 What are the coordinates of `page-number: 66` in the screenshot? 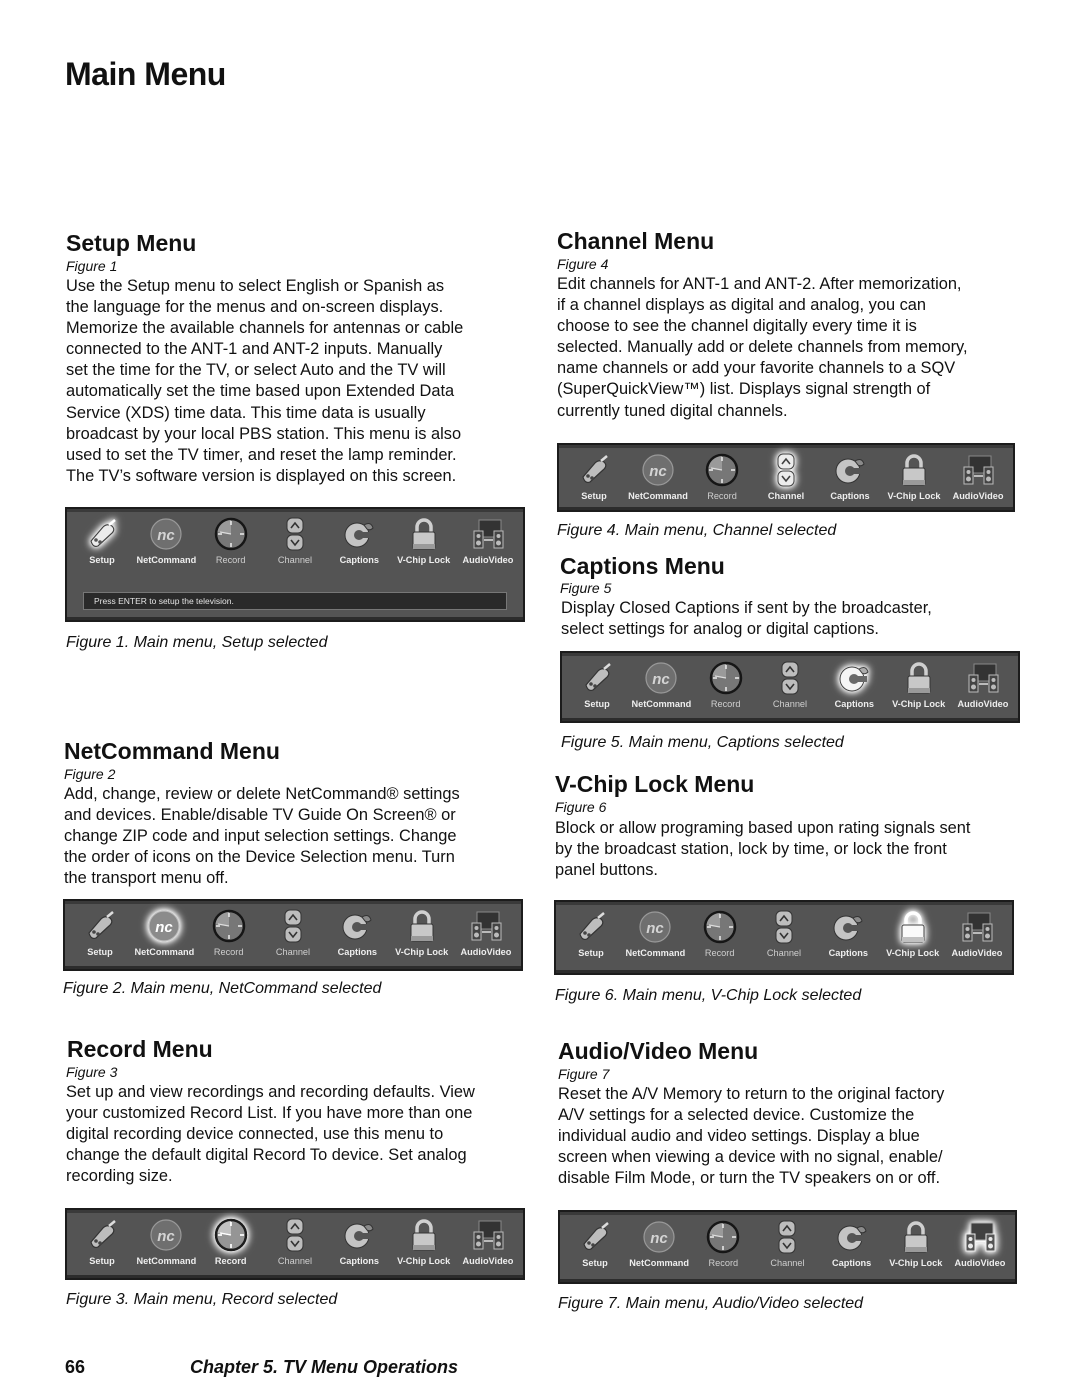 It's located at (75, 1367).